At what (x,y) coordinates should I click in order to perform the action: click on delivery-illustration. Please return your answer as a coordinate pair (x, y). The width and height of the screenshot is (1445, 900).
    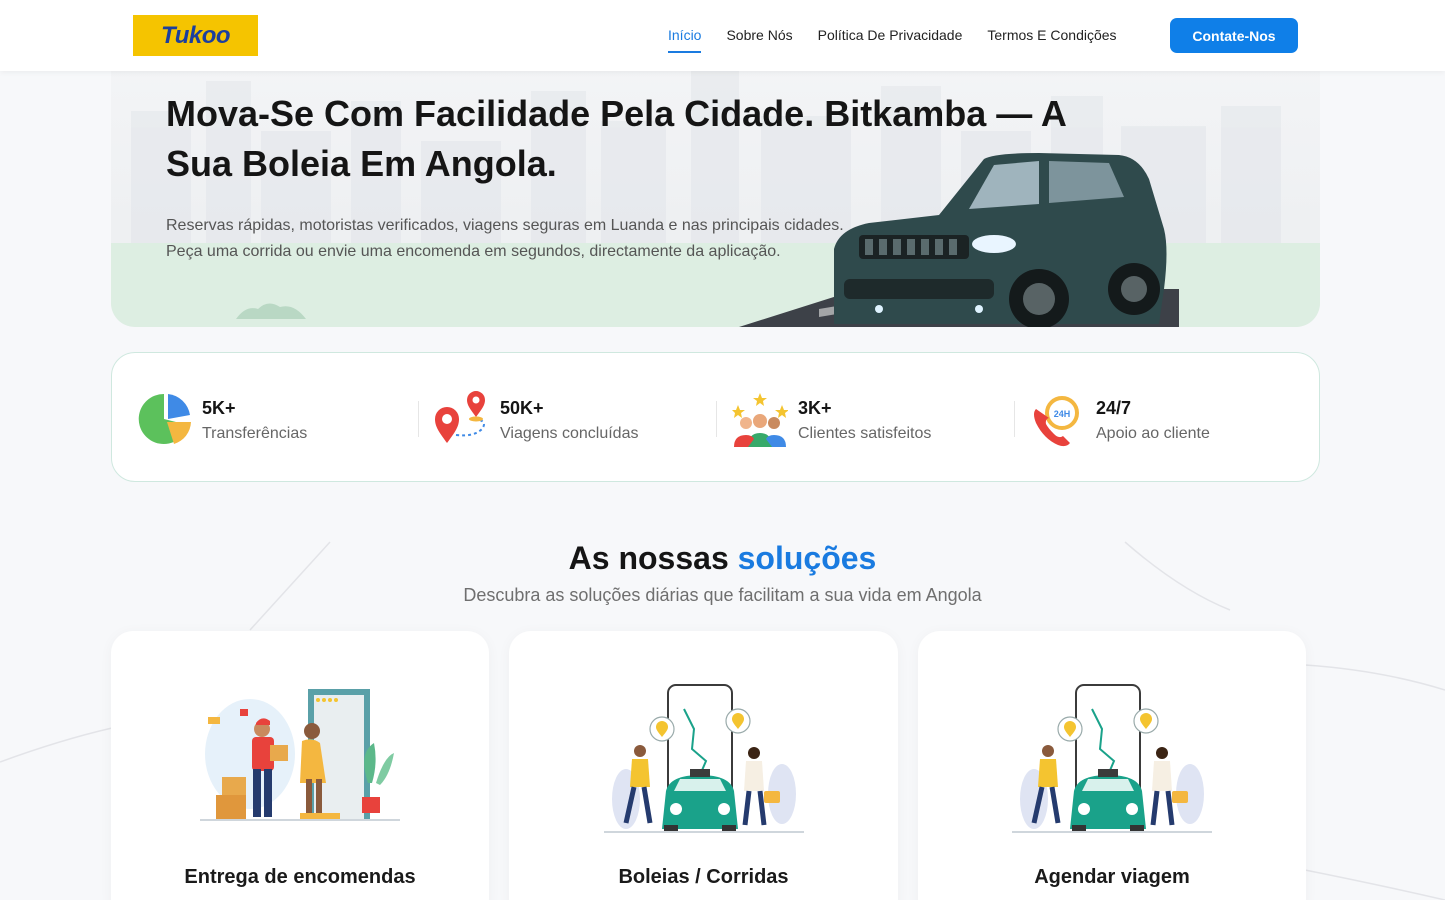
    Looking at the image, I should click on (300, 755).